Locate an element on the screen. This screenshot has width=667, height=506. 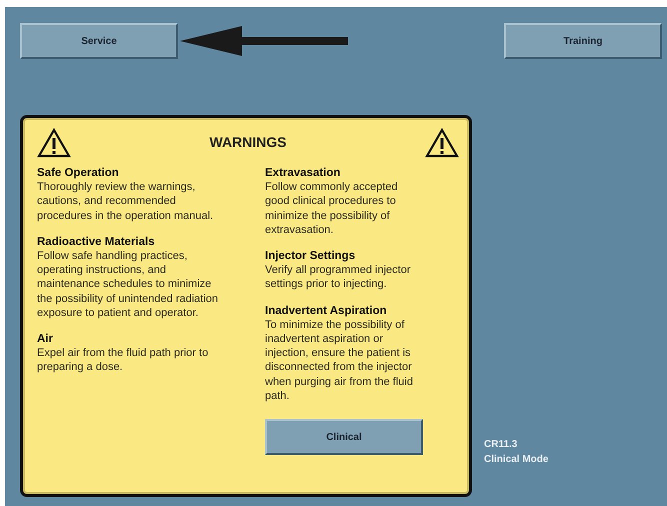
warnings-title: WARNINGS is located at coordinates (248, 142).